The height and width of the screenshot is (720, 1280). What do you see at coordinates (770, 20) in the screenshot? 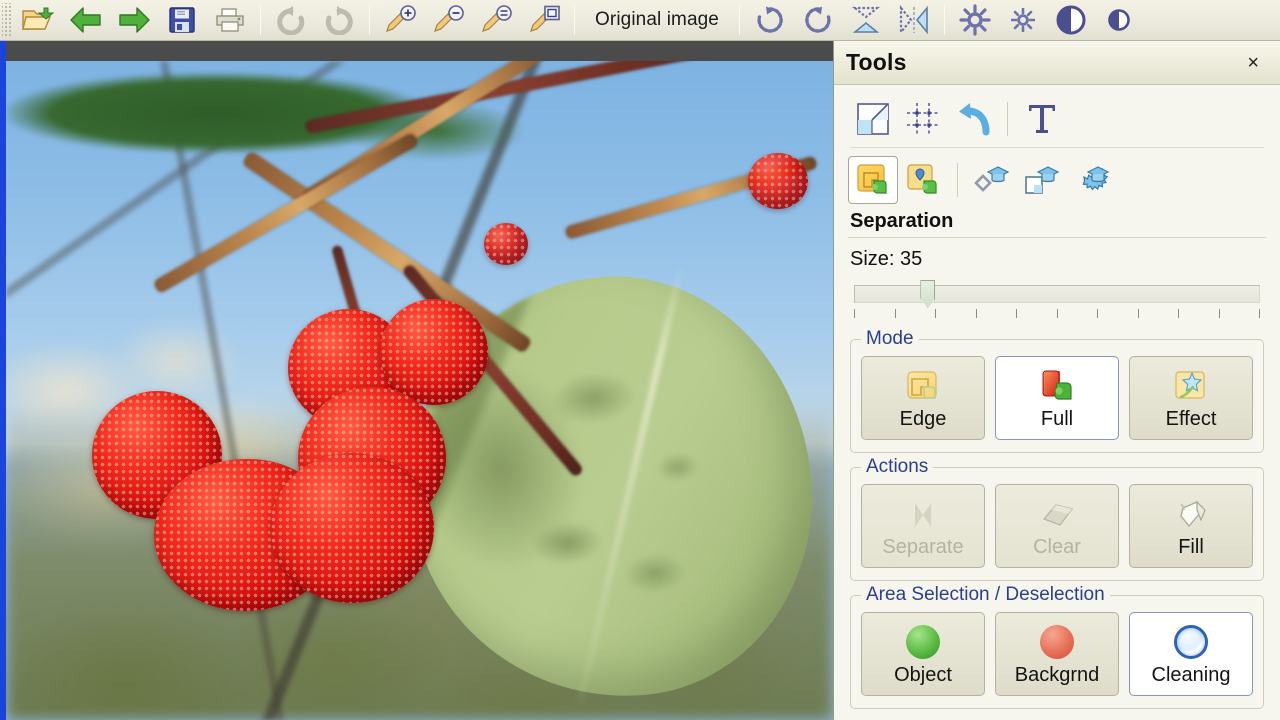
I see `rotate-cw-icon` at bounding box center [770, 20].